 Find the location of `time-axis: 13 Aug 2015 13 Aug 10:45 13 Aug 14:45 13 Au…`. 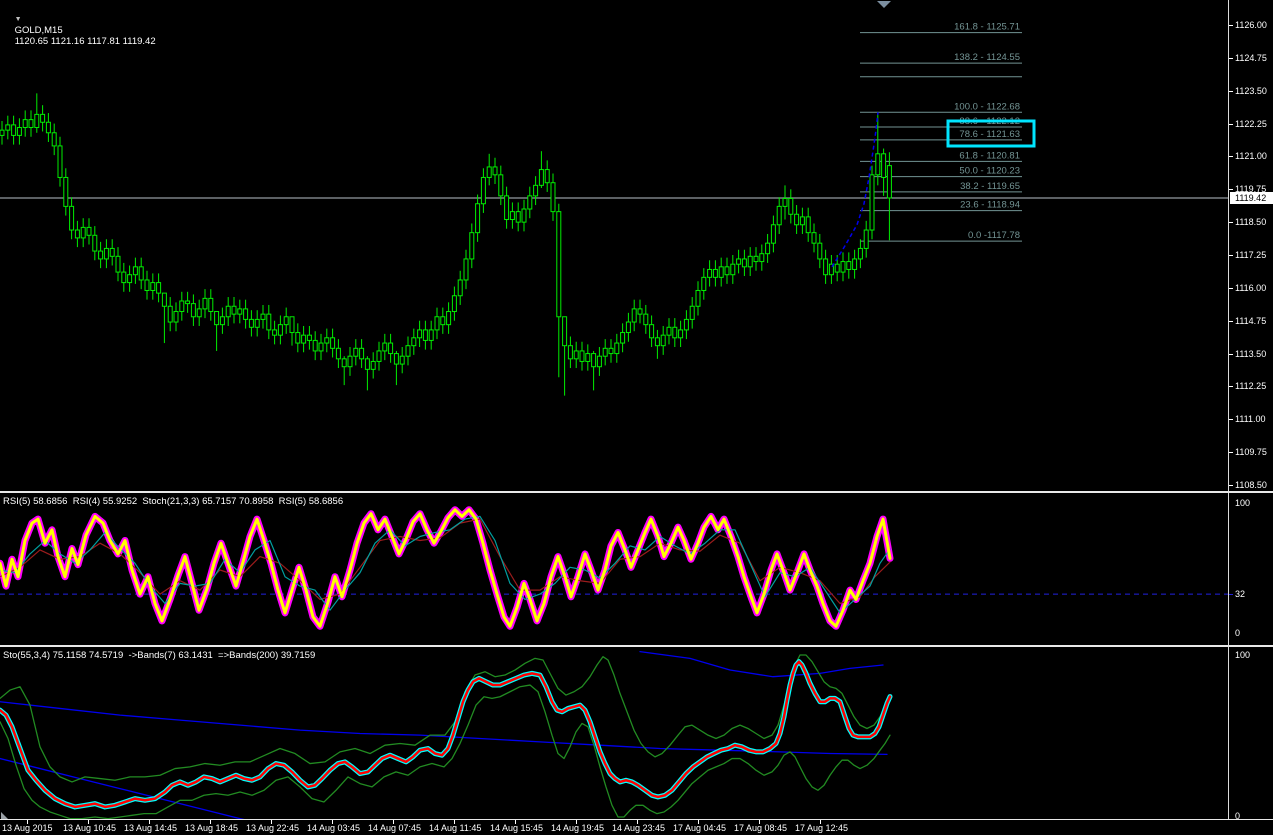

time-axis: 13 Aug 2015 13 Aug 10:45 13 Aug 14:45 13 Au… is located at coordinates (636, 827).